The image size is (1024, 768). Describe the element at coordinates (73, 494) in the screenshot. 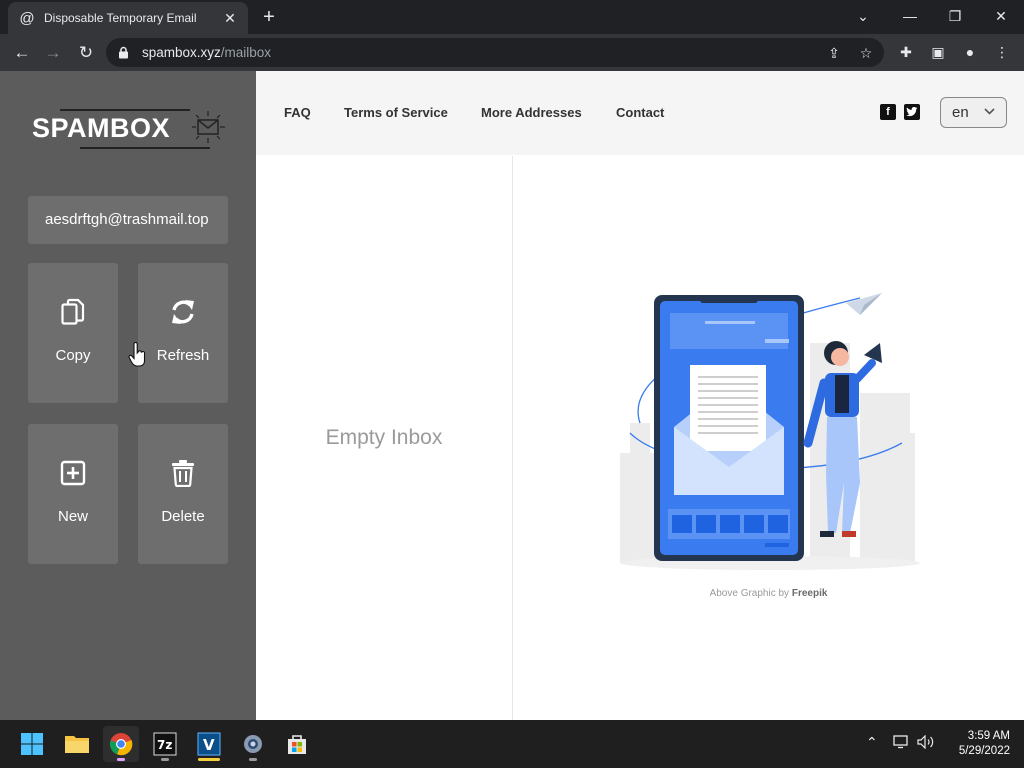

I see `new-button: New` at that location.